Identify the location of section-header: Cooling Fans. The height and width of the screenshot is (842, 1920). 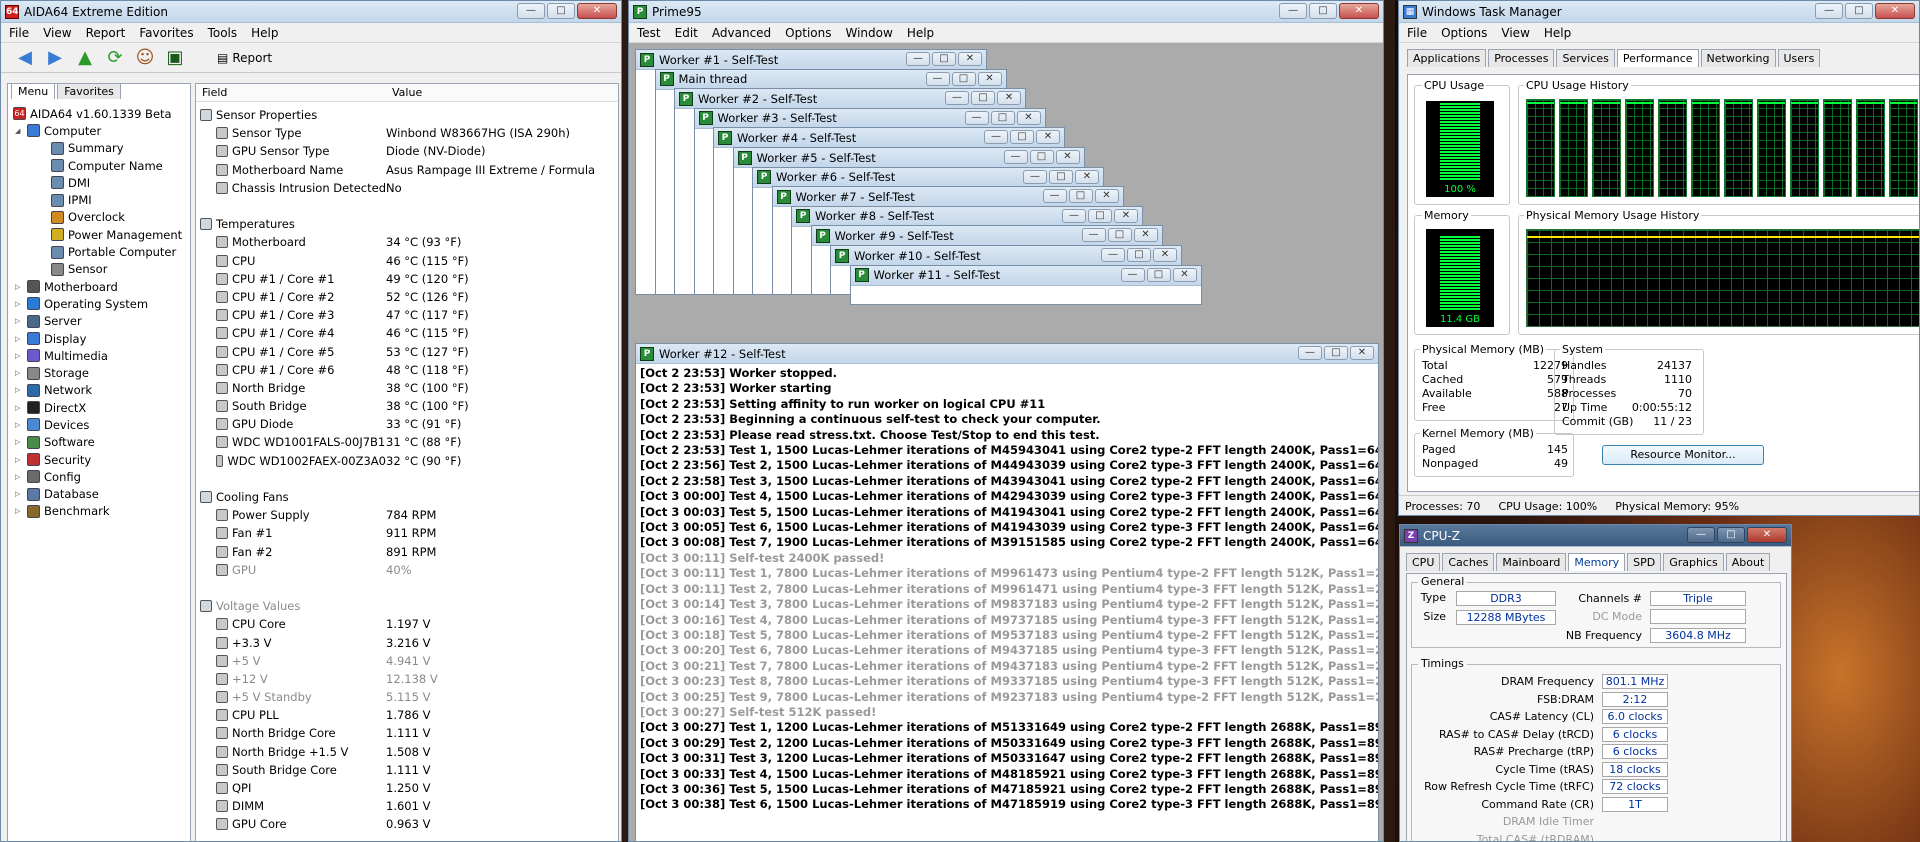
(407, 497).